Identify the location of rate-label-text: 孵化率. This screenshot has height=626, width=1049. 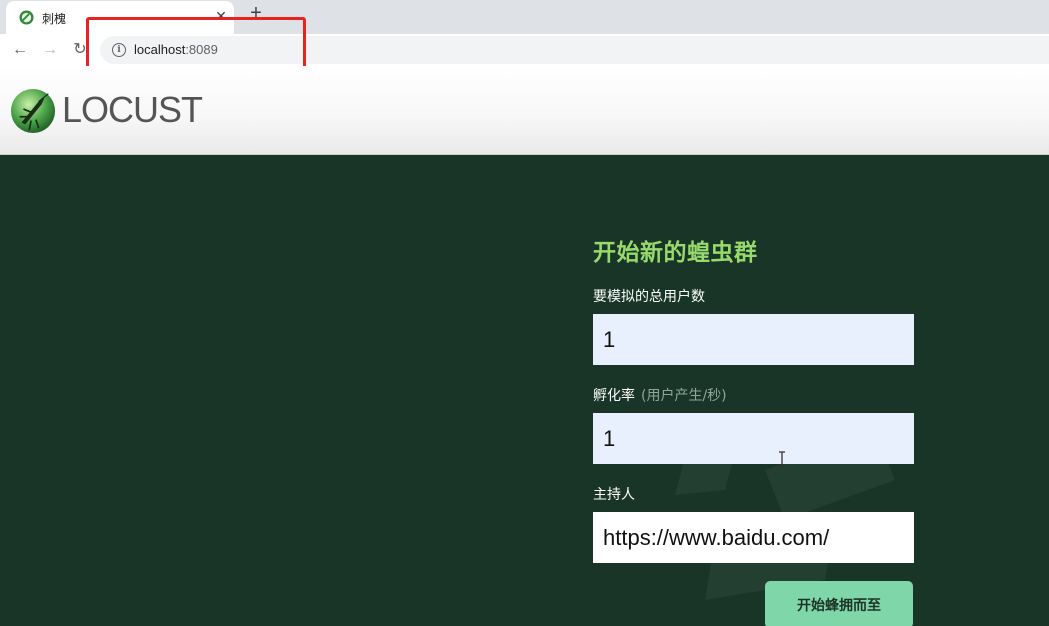
(614, 396).